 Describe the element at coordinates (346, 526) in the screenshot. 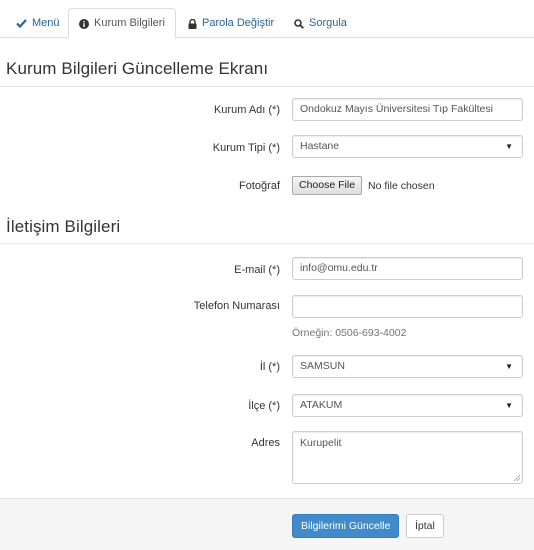

I see `update-button: Bilgilerimi Güncelle` at that location.